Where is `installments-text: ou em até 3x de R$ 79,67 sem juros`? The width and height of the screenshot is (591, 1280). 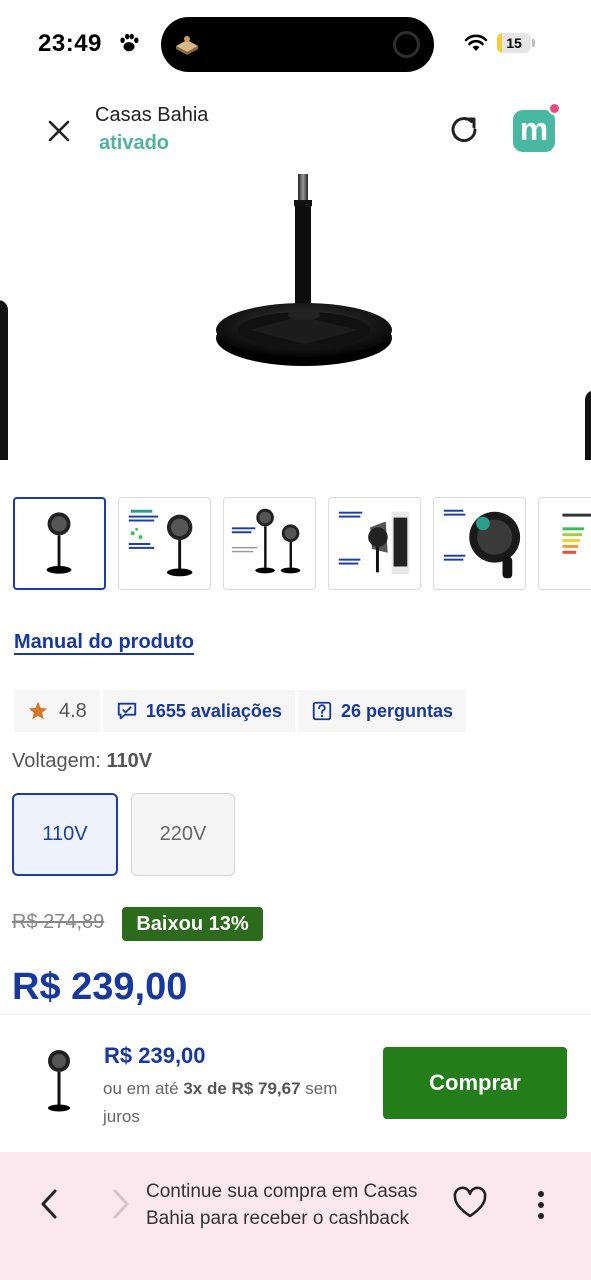
installments-text: ou em até 3x de R$ 79,67 sem juros is located at coordinates (238, 1103).